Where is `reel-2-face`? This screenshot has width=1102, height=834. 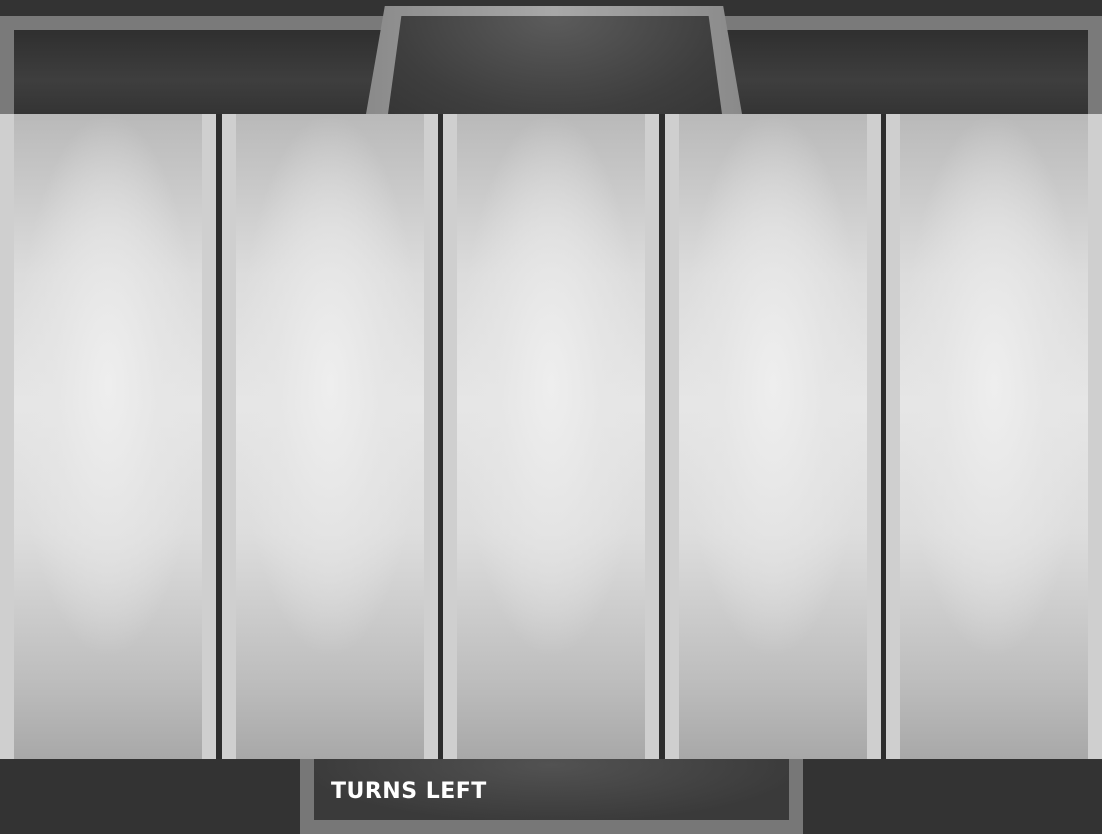
reel-2-face is located at coordinates (330, 436).